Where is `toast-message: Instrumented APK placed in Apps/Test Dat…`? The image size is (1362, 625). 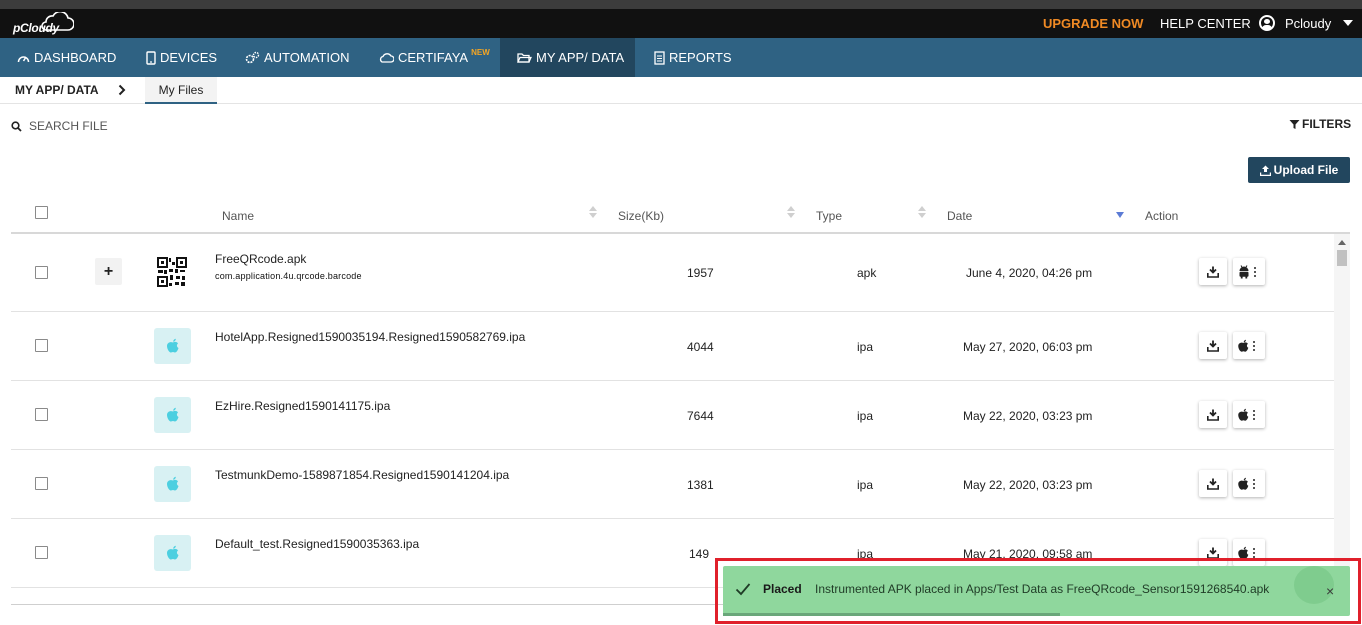
toast-message: Instrumented APK placed in Apps/Test Dat… is located at coordinates (1042, 589).